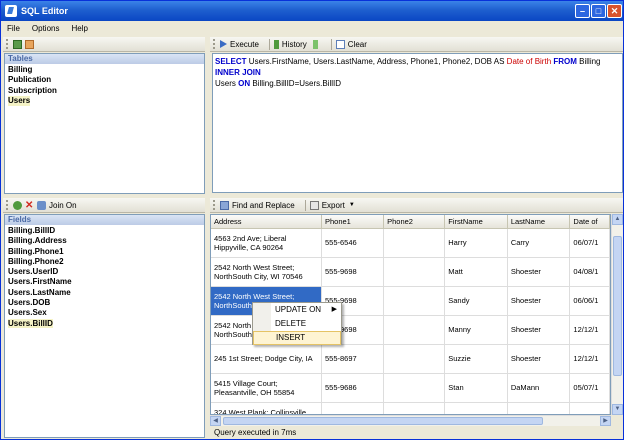 The height and width of the screenshot is (440, 624). I want to click on cell: 555-9686, so click(353, 388).